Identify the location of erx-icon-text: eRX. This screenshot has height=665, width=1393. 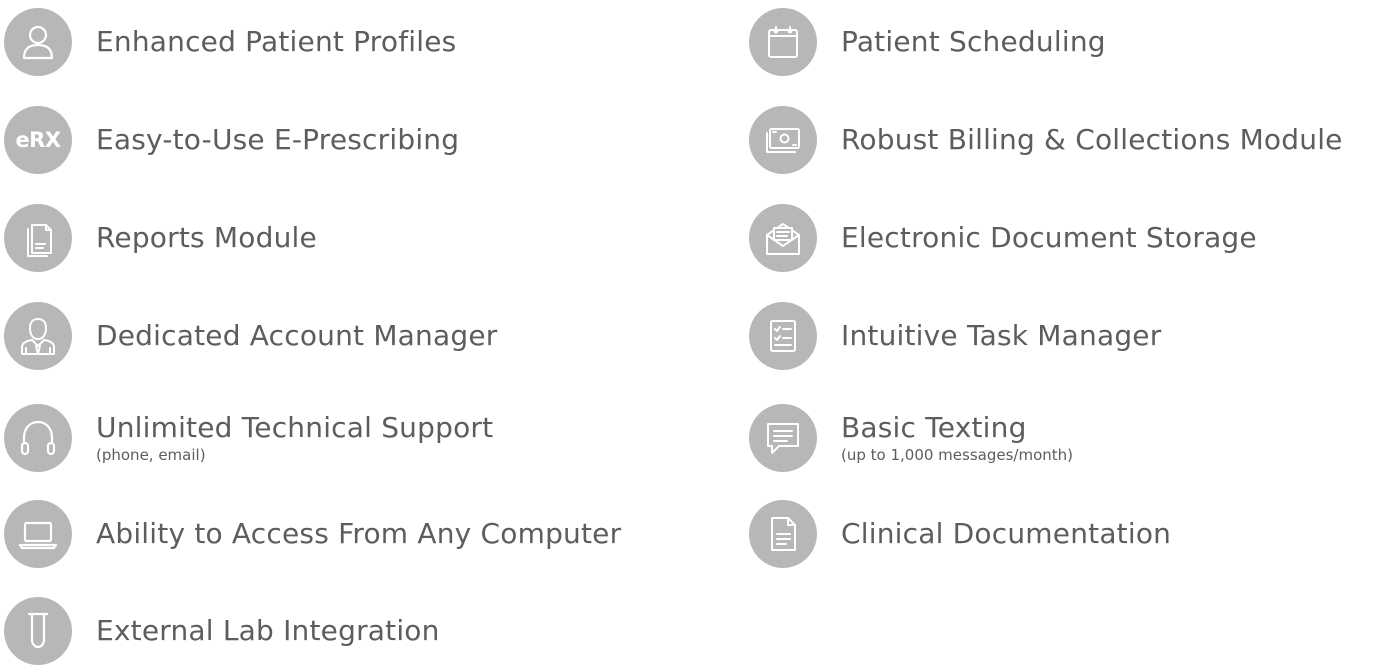
(38, 140).